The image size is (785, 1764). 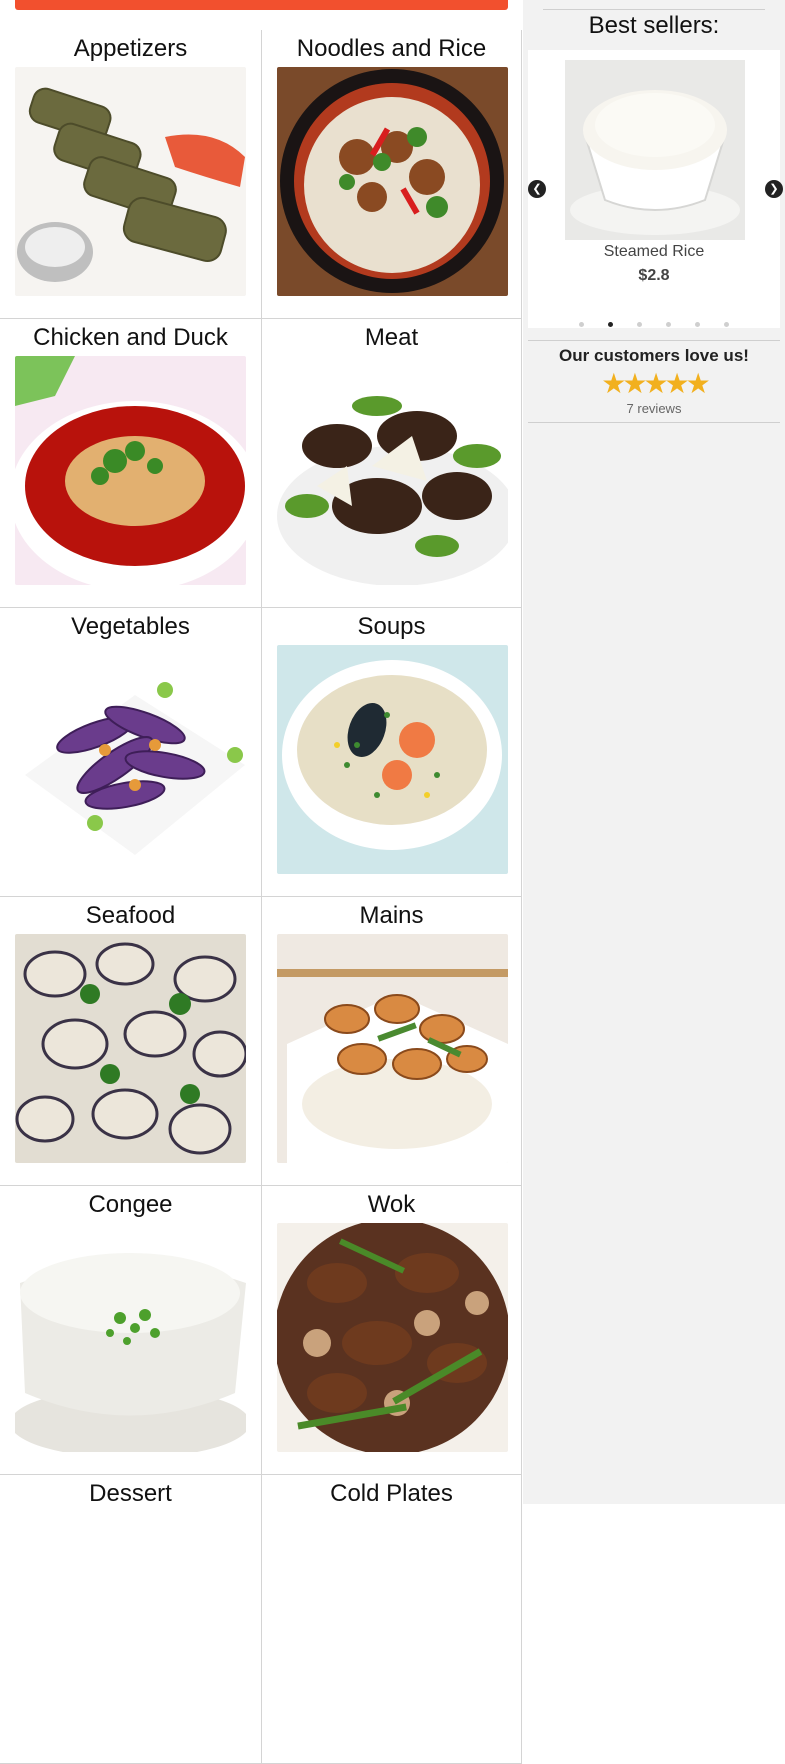 I want to click on category-title: Vegetables, so click(x=130, y=626).